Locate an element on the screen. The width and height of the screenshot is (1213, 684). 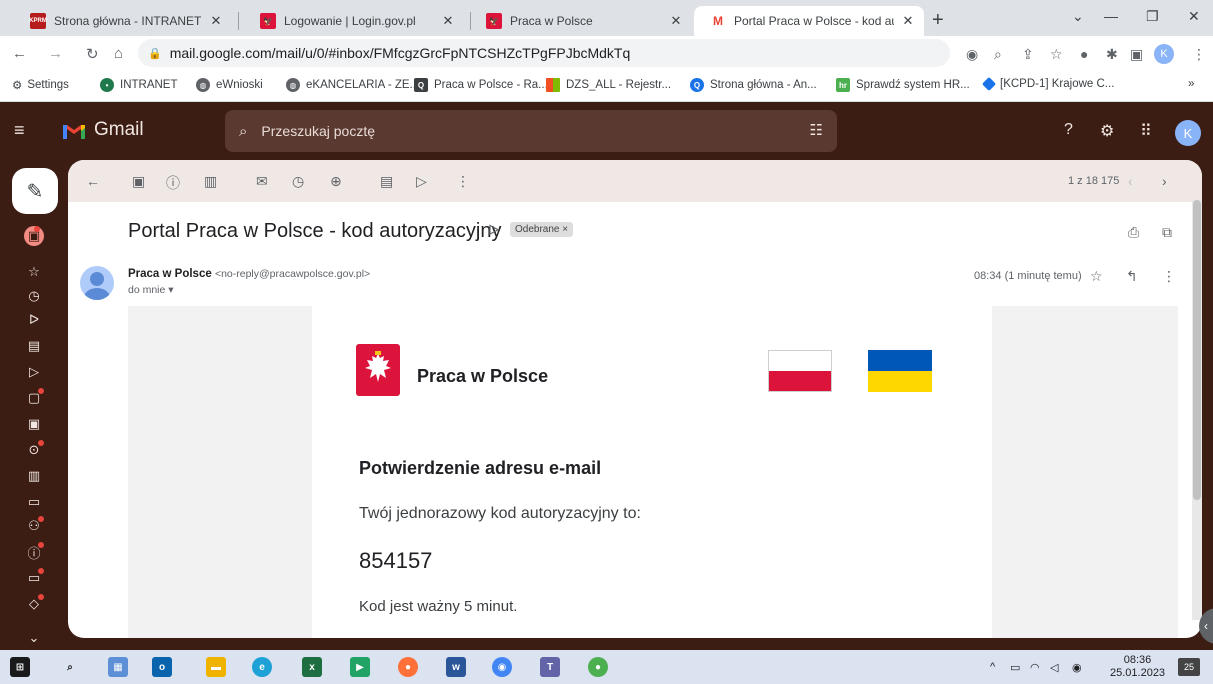
tab-search-chevron-icon: ⌄ is located at coordinates (1078, 16).